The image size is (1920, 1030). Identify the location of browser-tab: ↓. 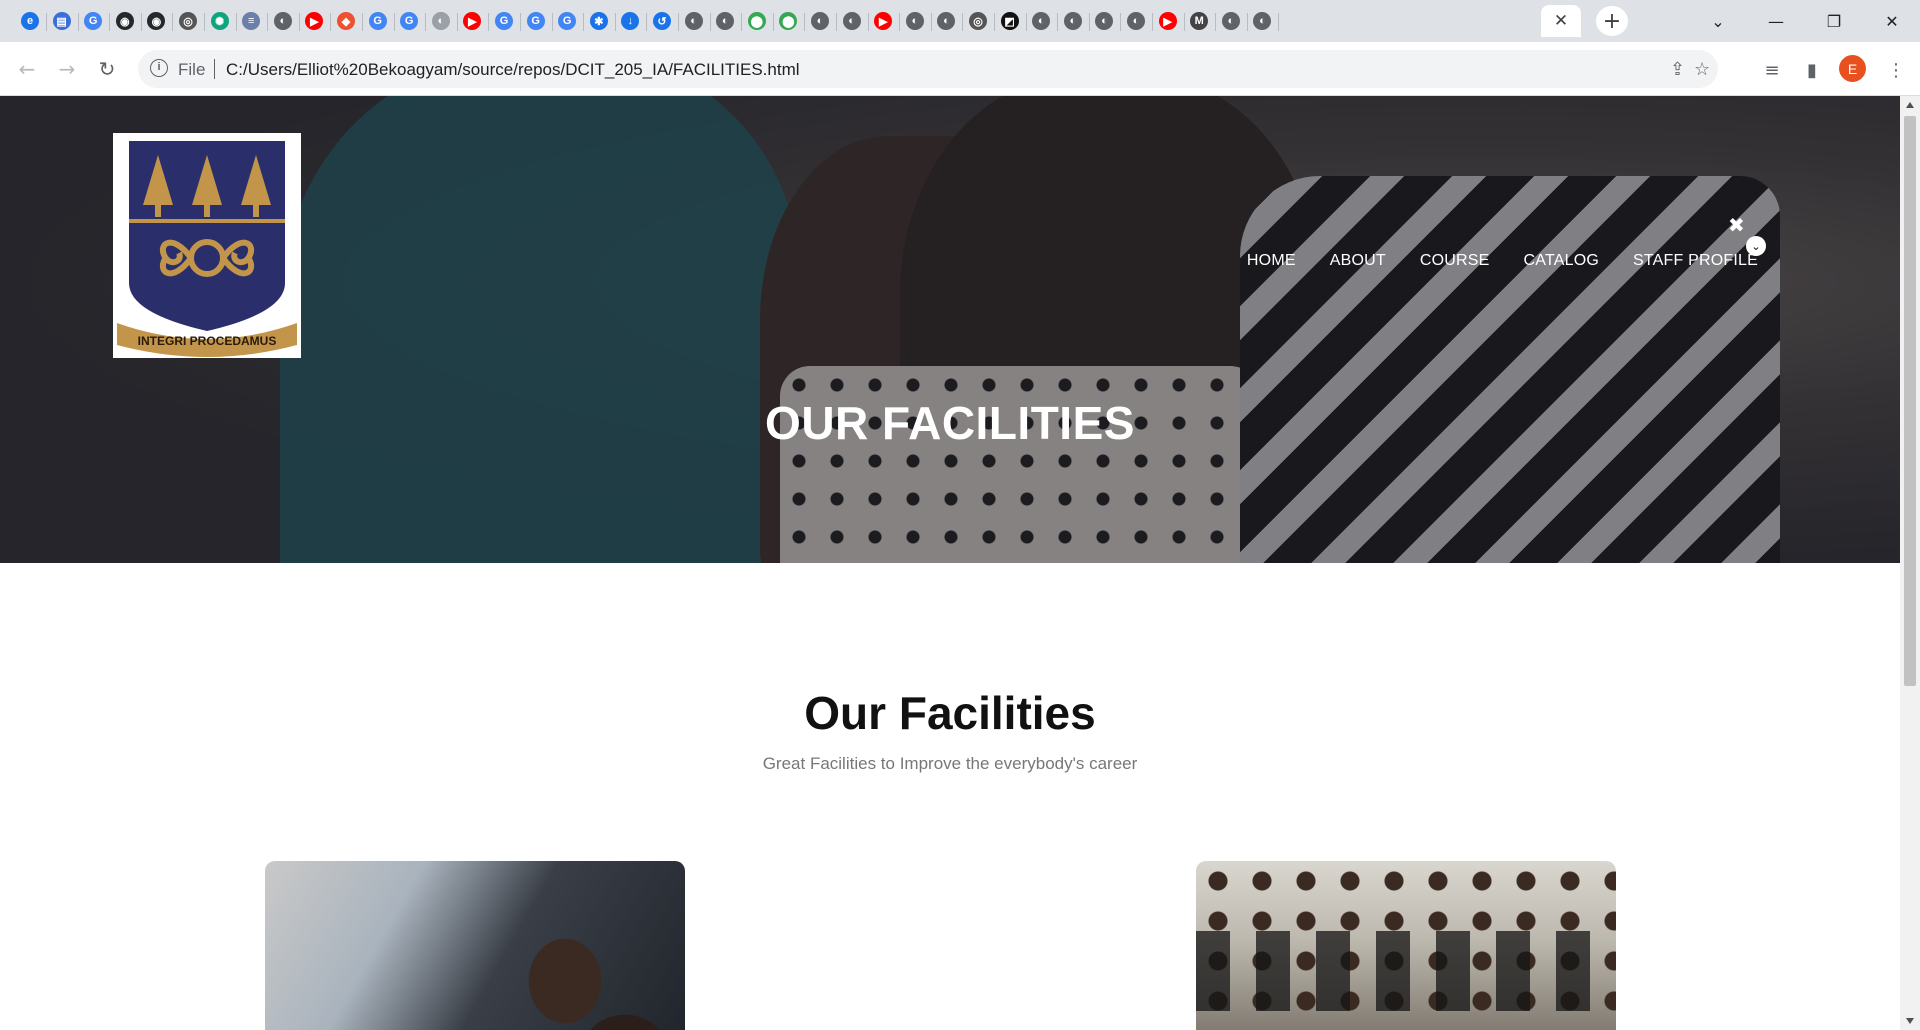
(630, 21).